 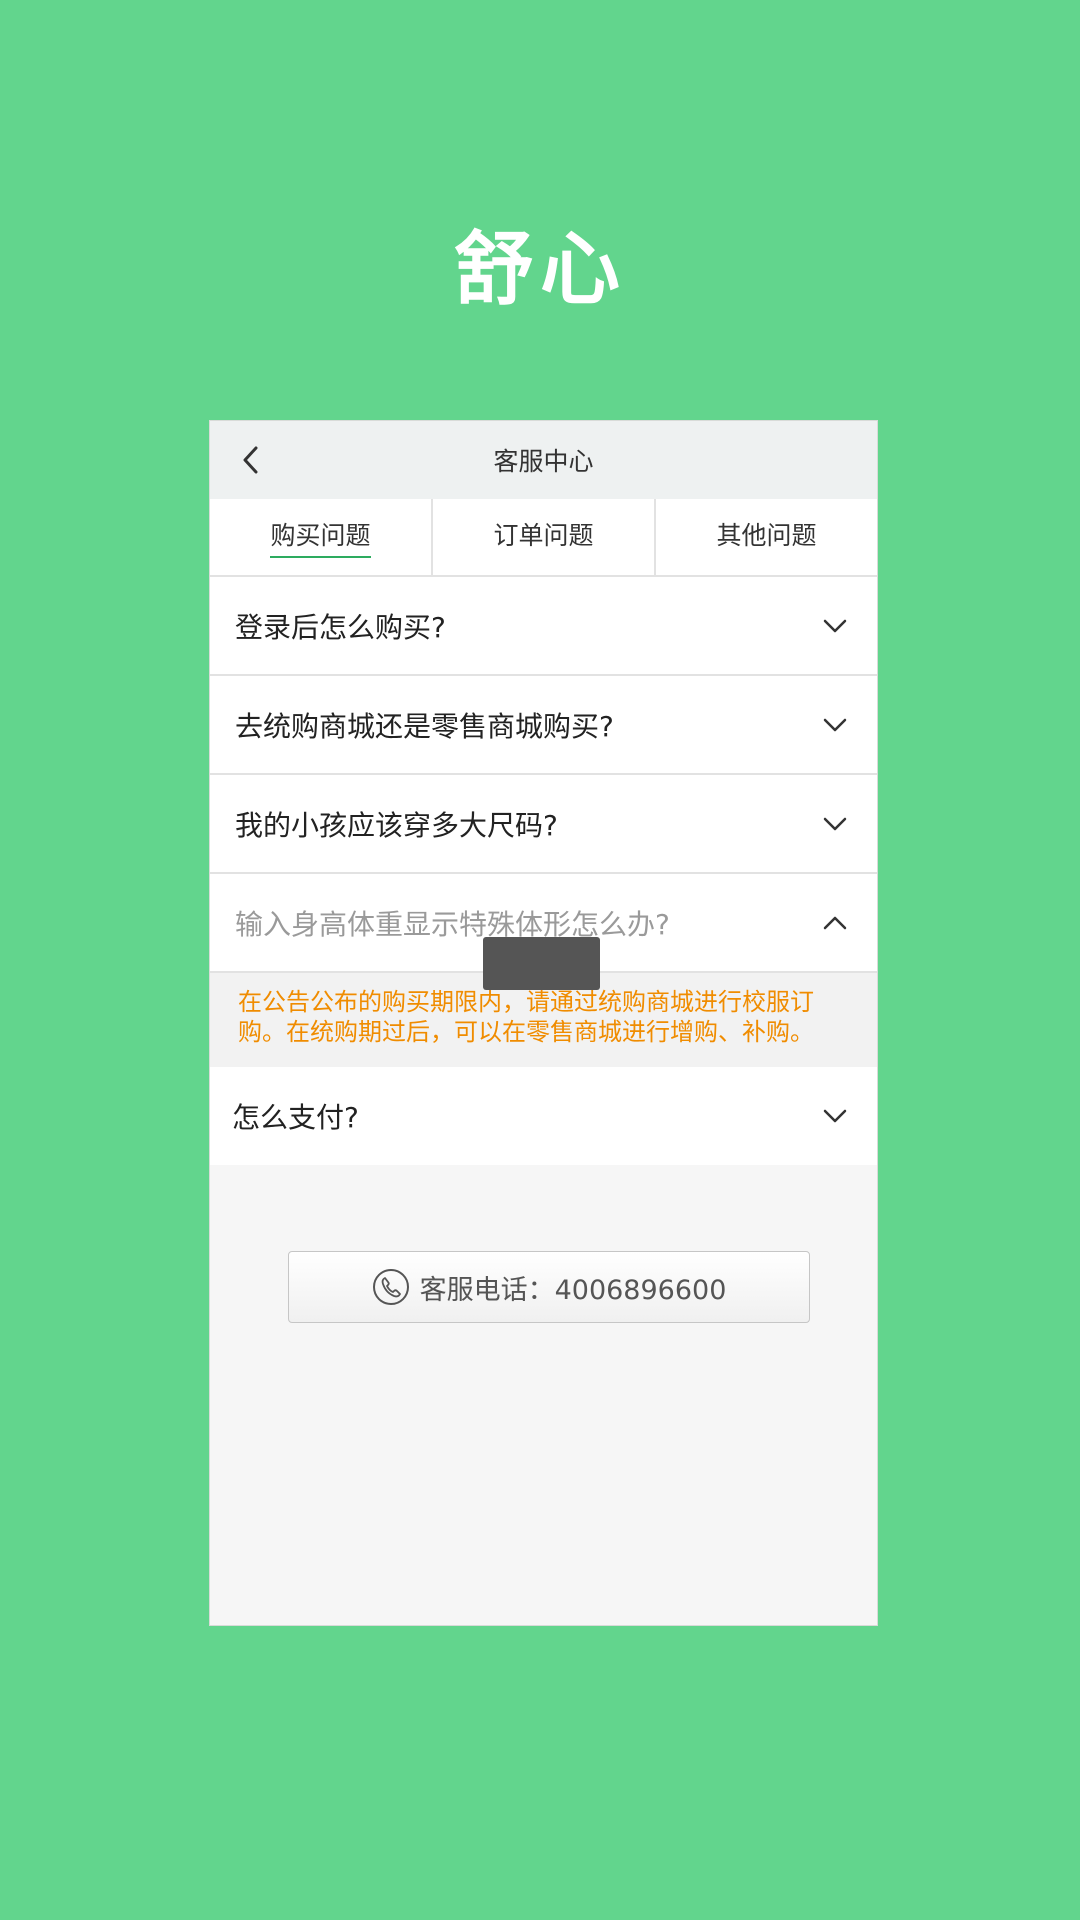 What do you see at coordinates (543, 1116) in the screenshot?
I see `faq-item: 怎么支付?` at bounding box center [543, 1116].